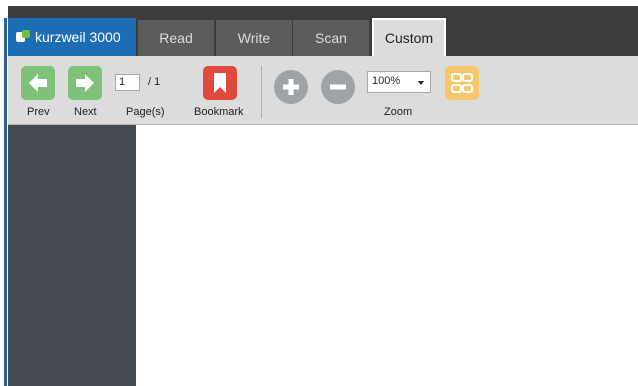 The width and height of the screenshot is (638, 386). I want to click on zoom-label: Zoom, so click(398, 112).